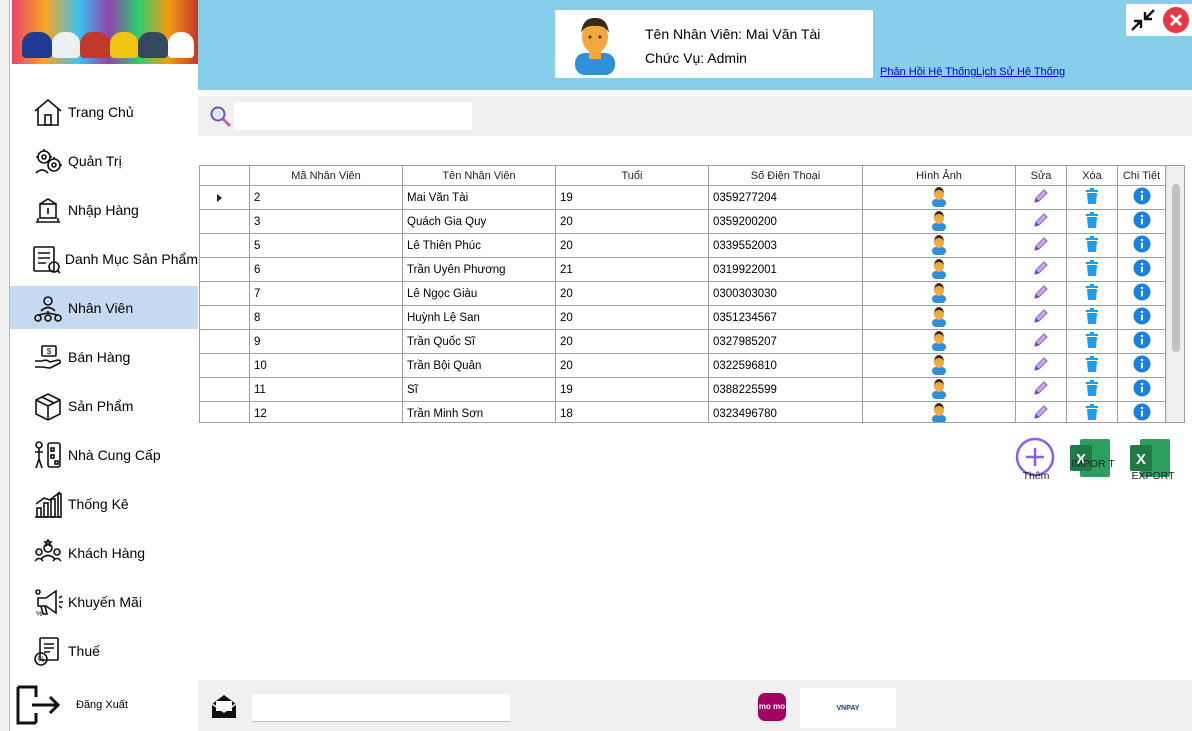 This screenshot has width=1192, height=731. Describe the element at coordinates (381, 708) in the screenshot. I see `email-input` at that location.